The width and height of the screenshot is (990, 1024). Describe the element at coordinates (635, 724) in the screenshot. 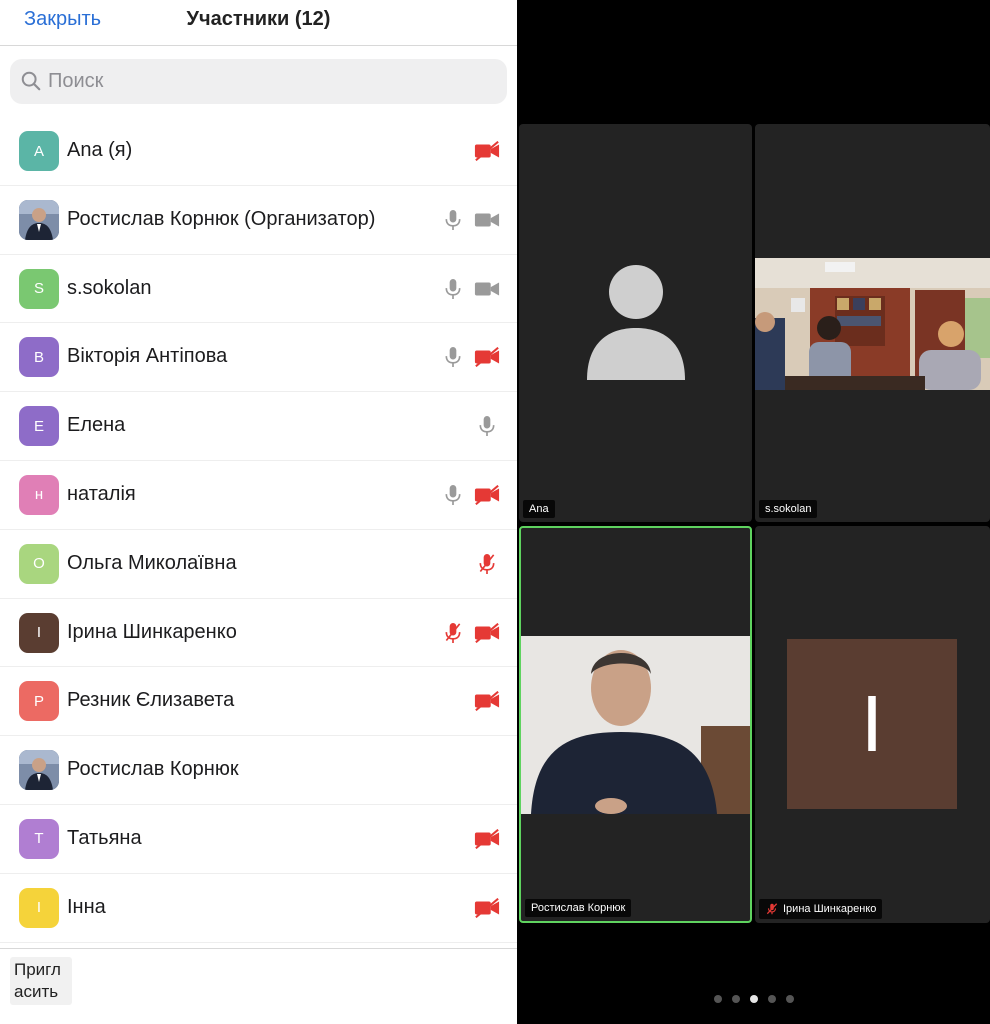

I see `video-tile-rostyslav: Ростислав Корнюк` at that location.